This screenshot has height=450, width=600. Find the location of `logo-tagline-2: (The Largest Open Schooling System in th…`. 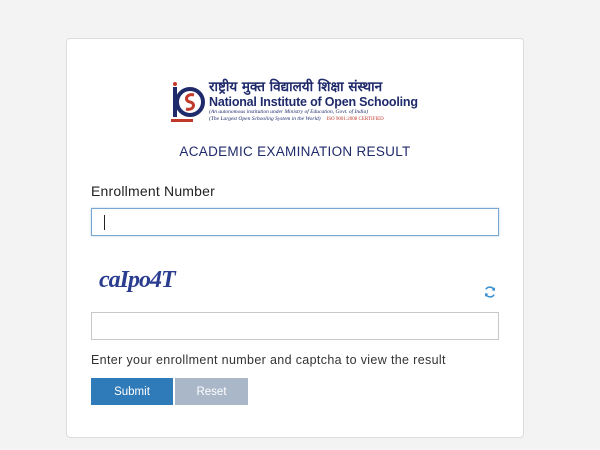

logo-tagline-2: (The Largest Open Schooling System in th… is located at coordinates (265, 119).